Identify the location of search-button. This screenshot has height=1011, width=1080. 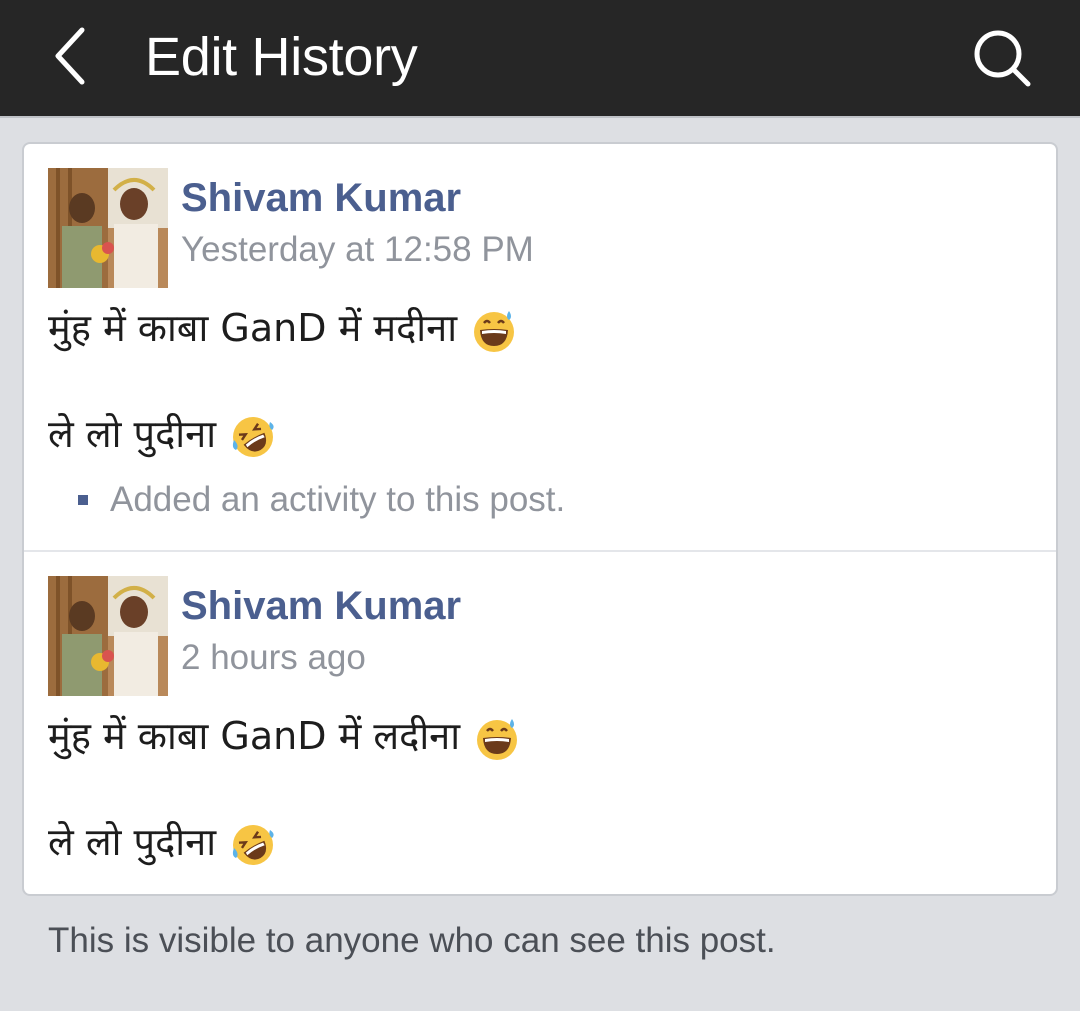
(1002, 58).